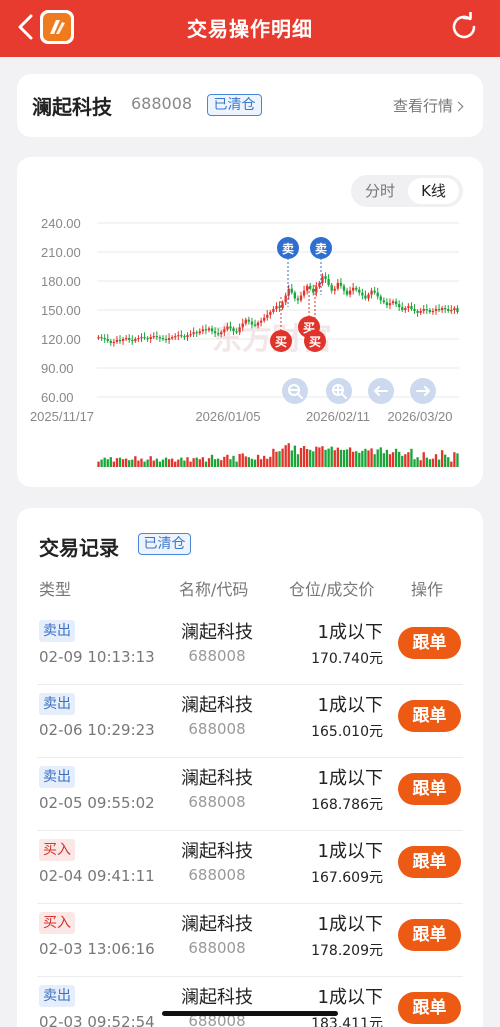 Image resolution: width=500 pixels, height=1027 pixels. What do you see at coordinates (97, 1020) in the screenshot?
I see `trade-time: 02-03 09:52:54` at bounding box center [97, 1020].